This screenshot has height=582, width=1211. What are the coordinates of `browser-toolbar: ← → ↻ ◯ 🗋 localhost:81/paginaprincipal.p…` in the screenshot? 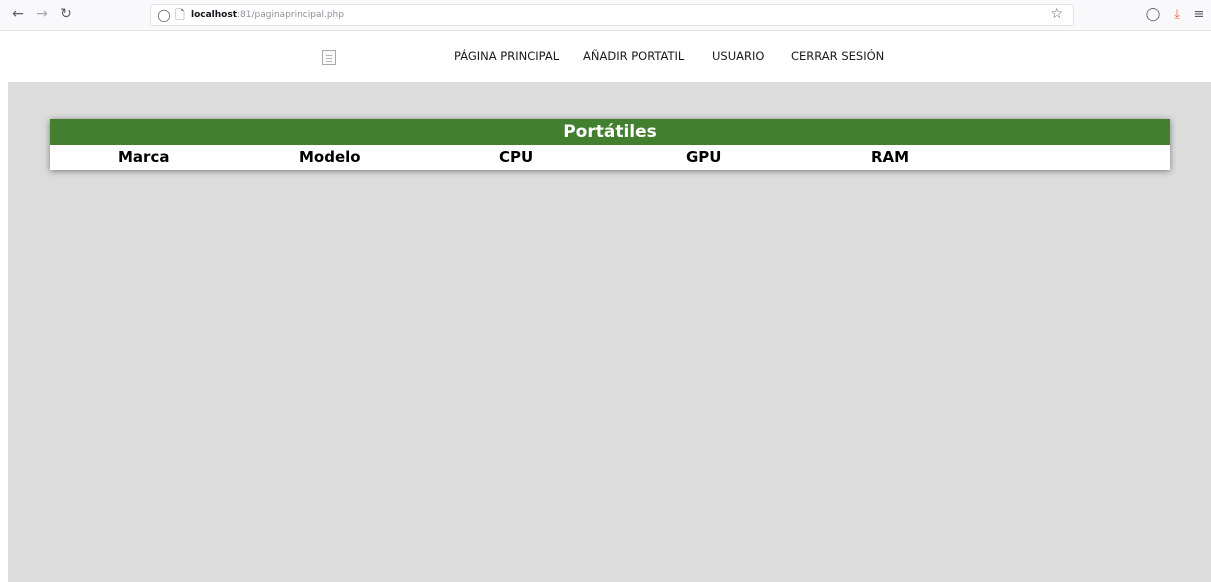 It's located at (605, 15).